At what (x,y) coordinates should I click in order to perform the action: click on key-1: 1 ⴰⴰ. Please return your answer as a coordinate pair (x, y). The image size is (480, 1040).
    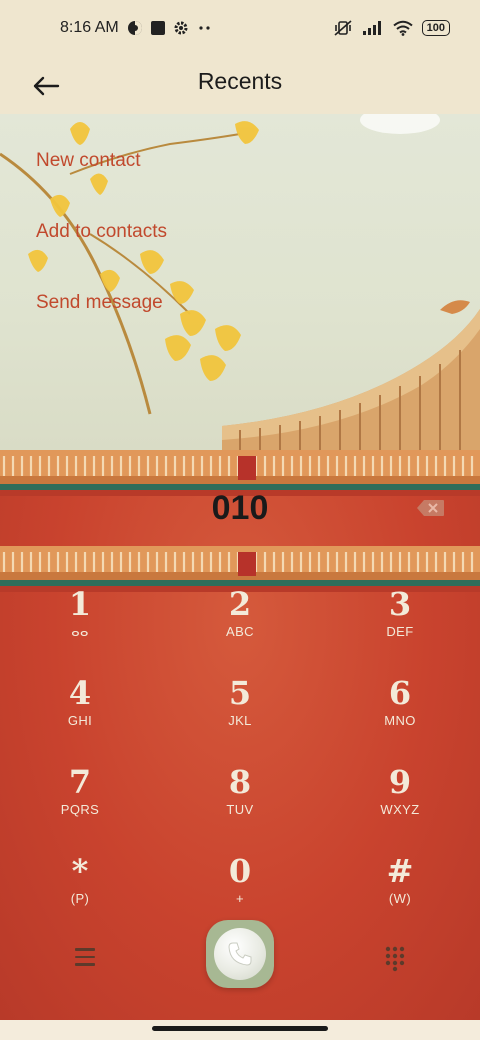
    Looking at the image, I should click on (80, 626).